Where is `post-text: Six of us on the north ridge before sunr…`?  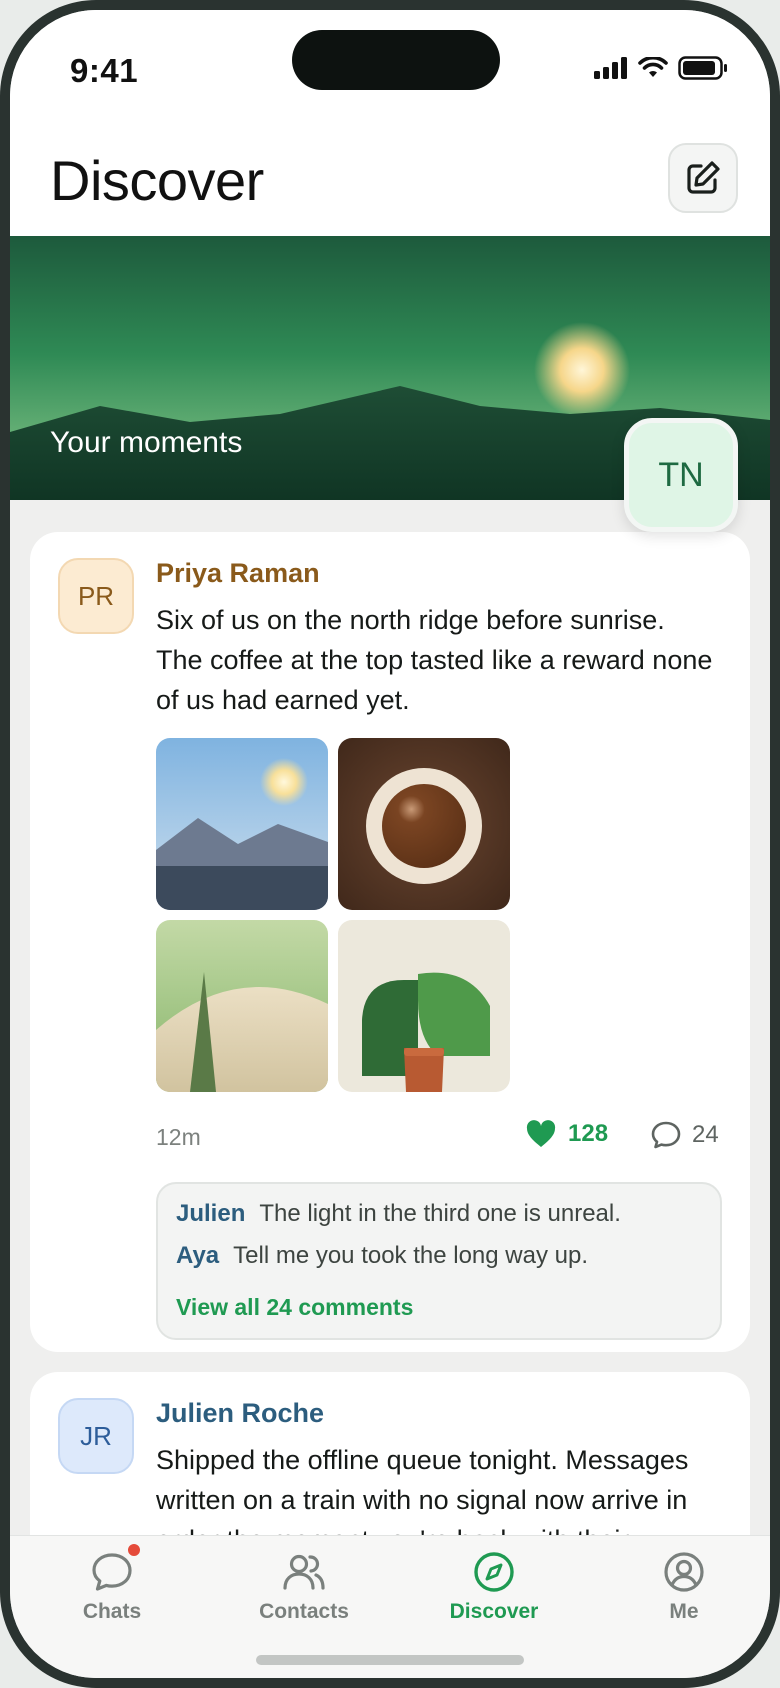
post-text: Six of us on the north ridge before sunr… is located at coordinates (434, 660).